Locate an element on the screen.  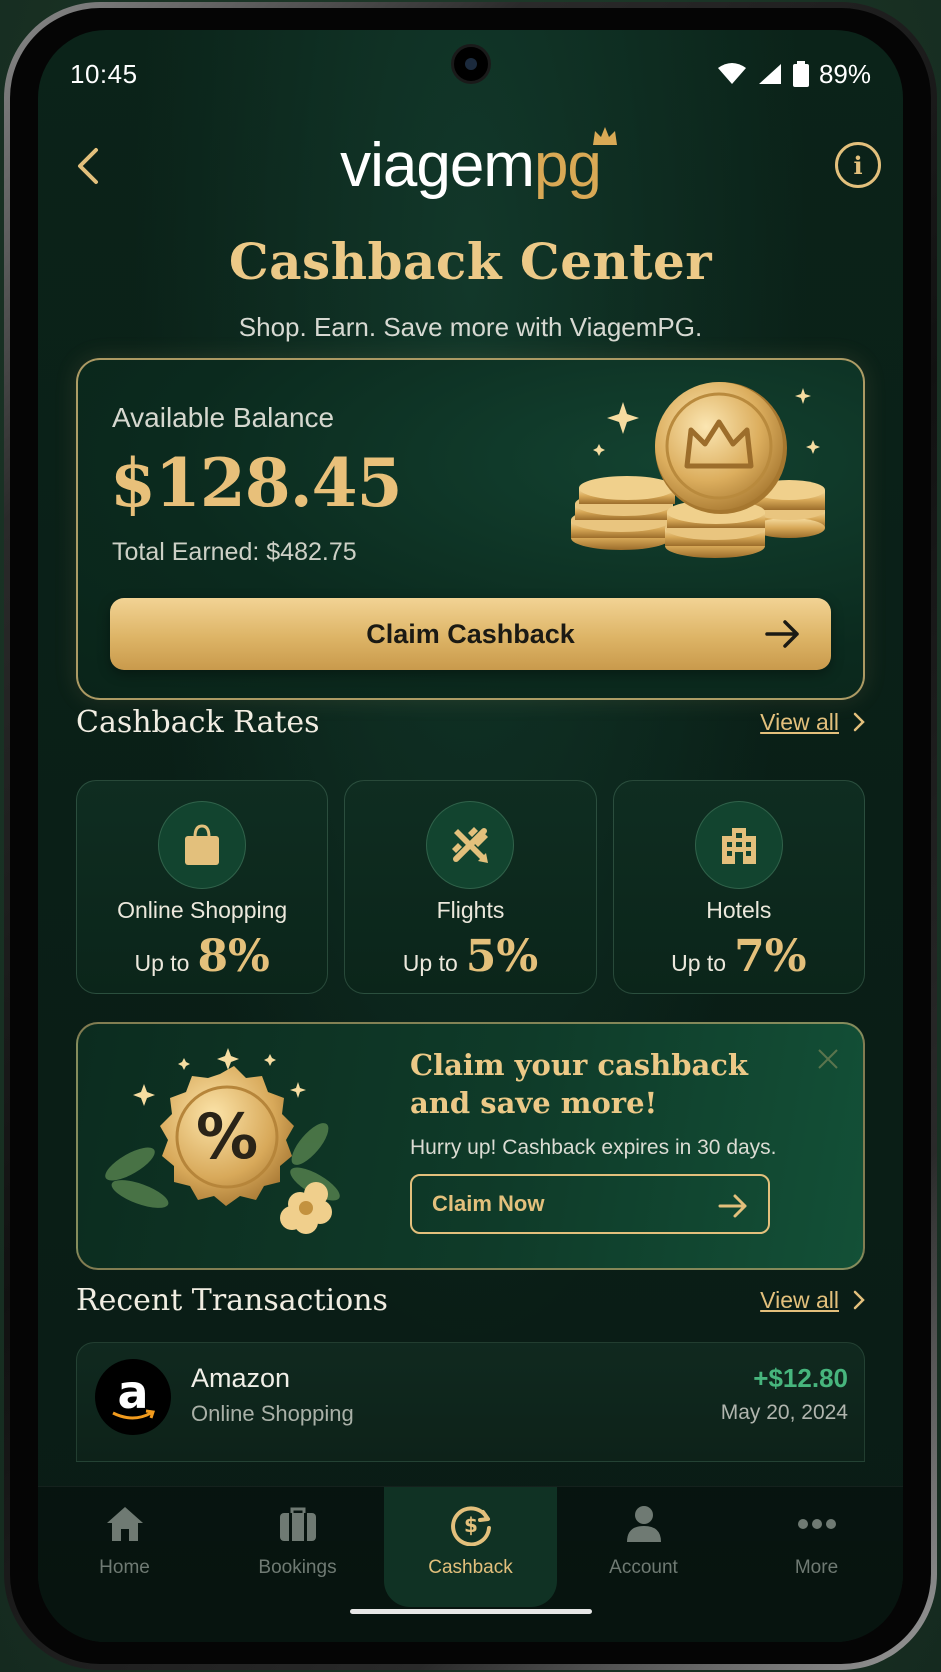
promo-subtitle: Hurry up! Cashback expires in 30 days. is located at coordinates (593, 1147).